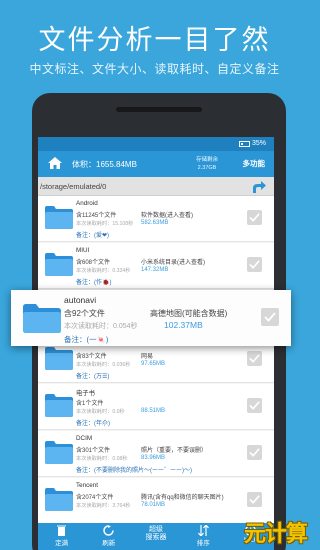  I want to click on delete-icon, so click(62, 530).